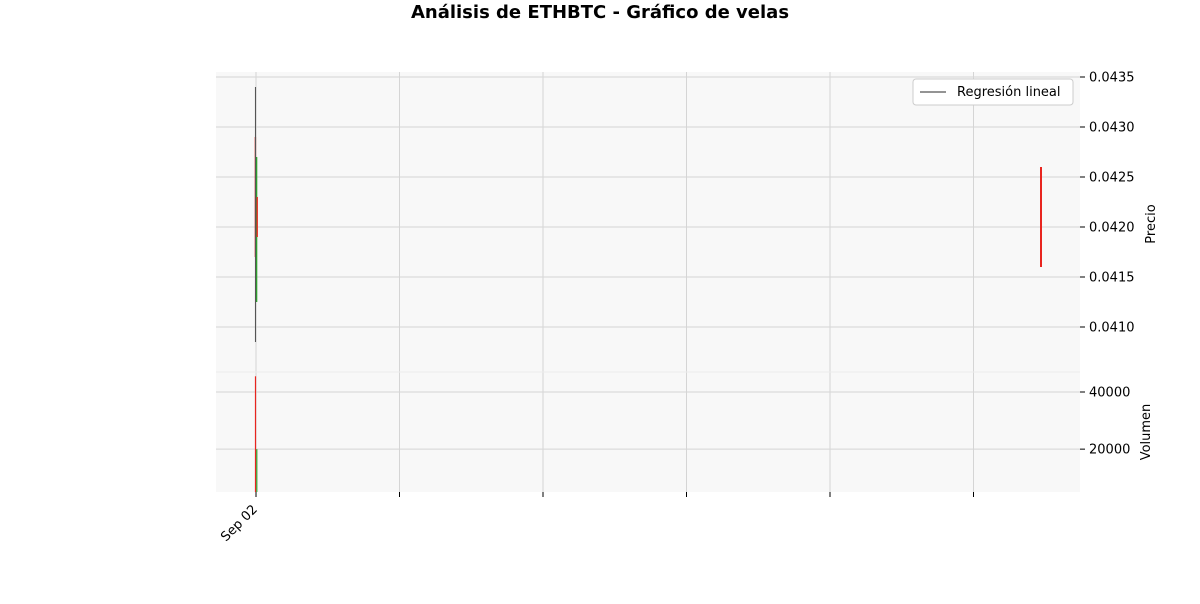 Image resolution: width=1200 pixels, height=604 pixels. I want to click on volume-tick-label: 40000, so click(1109, 393).